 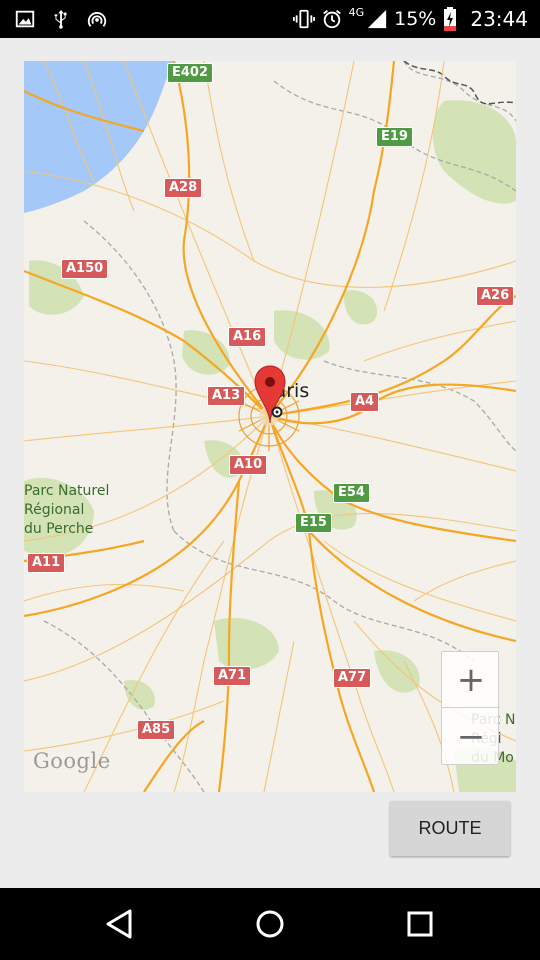 What do you see at coordinates (377, 19) in the screenshot?
I see `signal-icon` at bounding box center [377, 19].